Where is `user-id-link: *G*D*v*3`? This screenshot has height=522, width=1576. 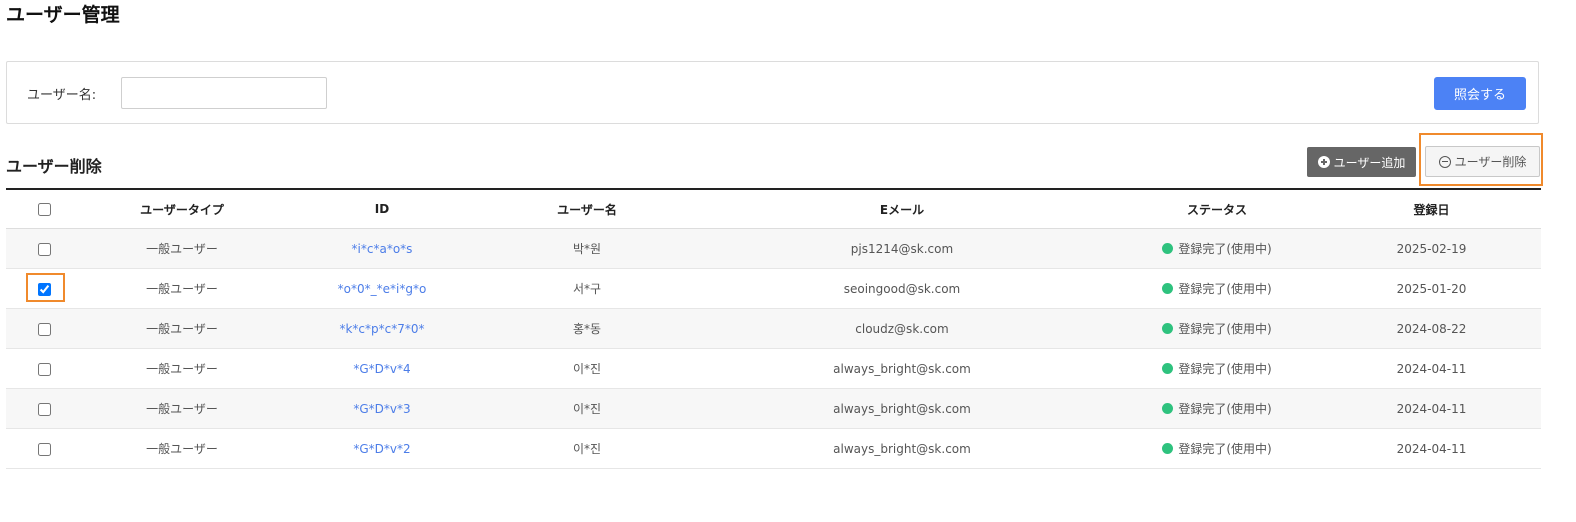
user-id-link: *G*D*v*3 is located at coordinates (381, 409).